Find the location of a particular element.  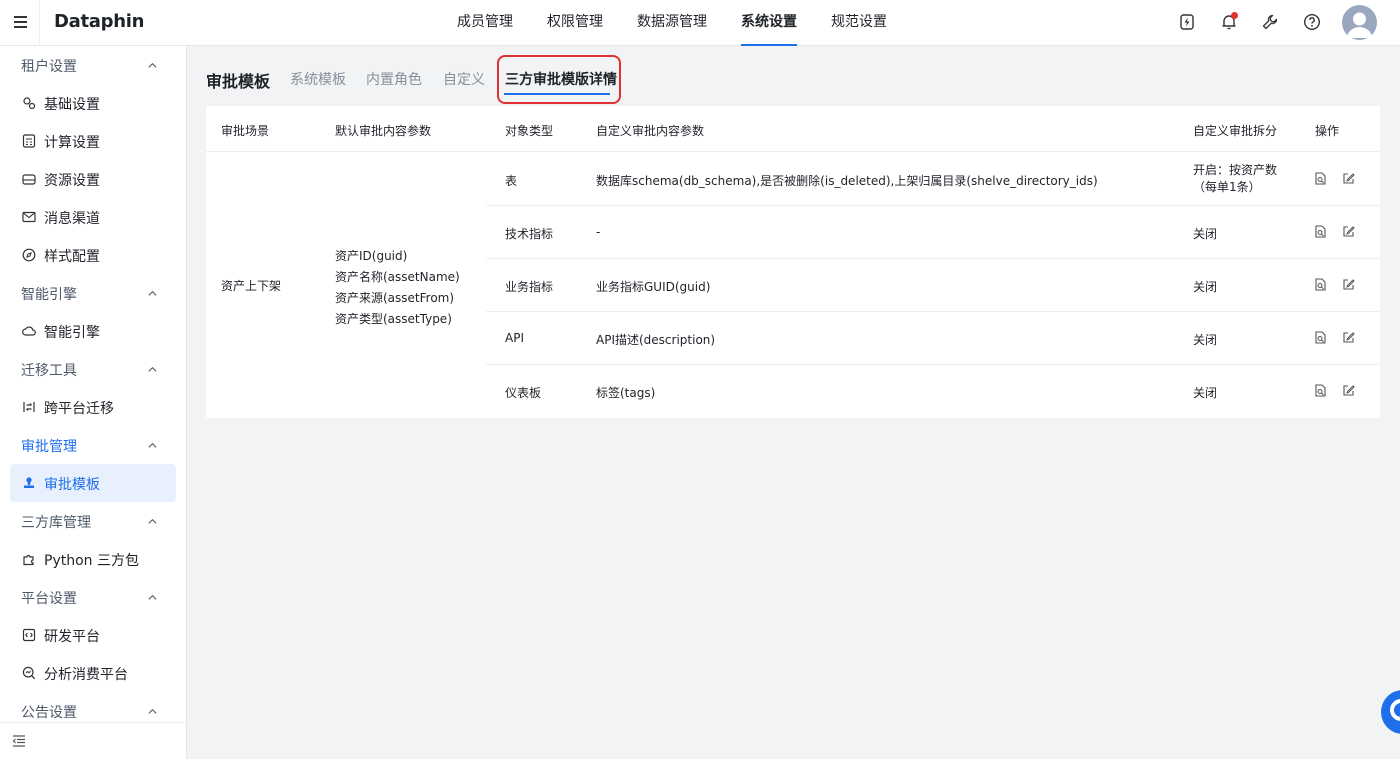

tab-builtin-roles: 内置角色 is located at coordinates (394, 79).